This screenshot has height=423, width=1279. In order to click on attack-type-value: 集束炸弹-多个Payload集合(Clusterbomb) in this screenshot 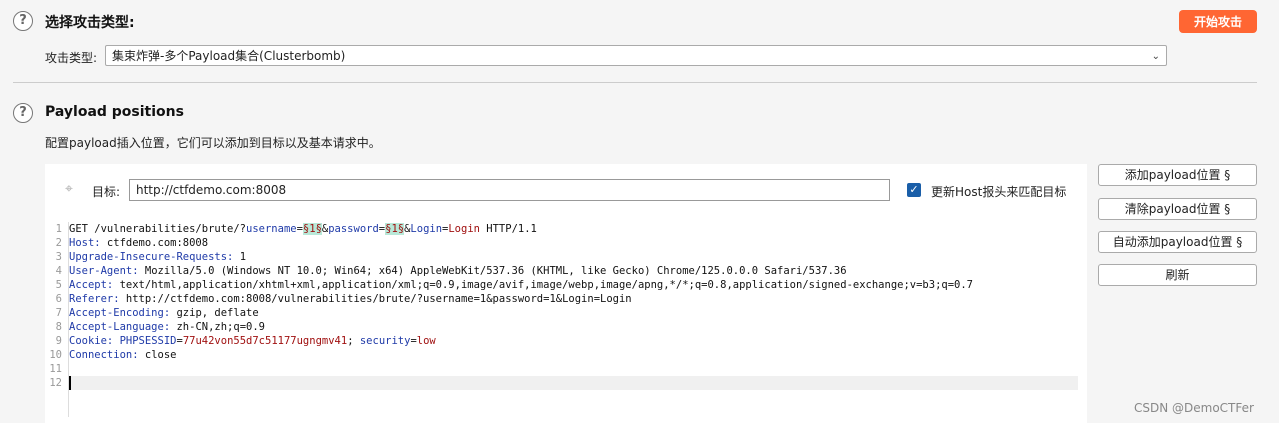, I will do `click(229, 56)`.